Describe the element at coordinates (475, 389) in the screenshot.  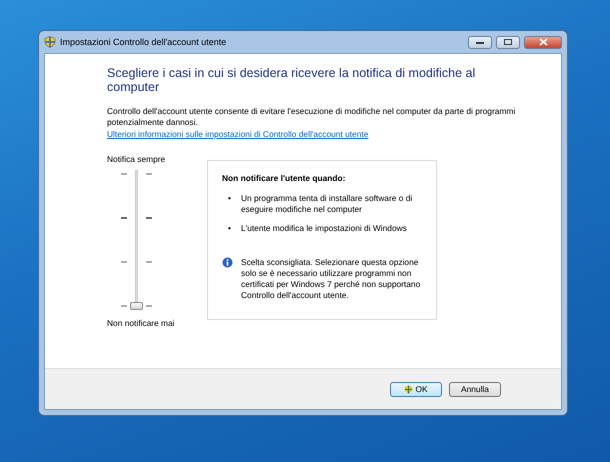
I see `cancel-button: Annulla` at that location.